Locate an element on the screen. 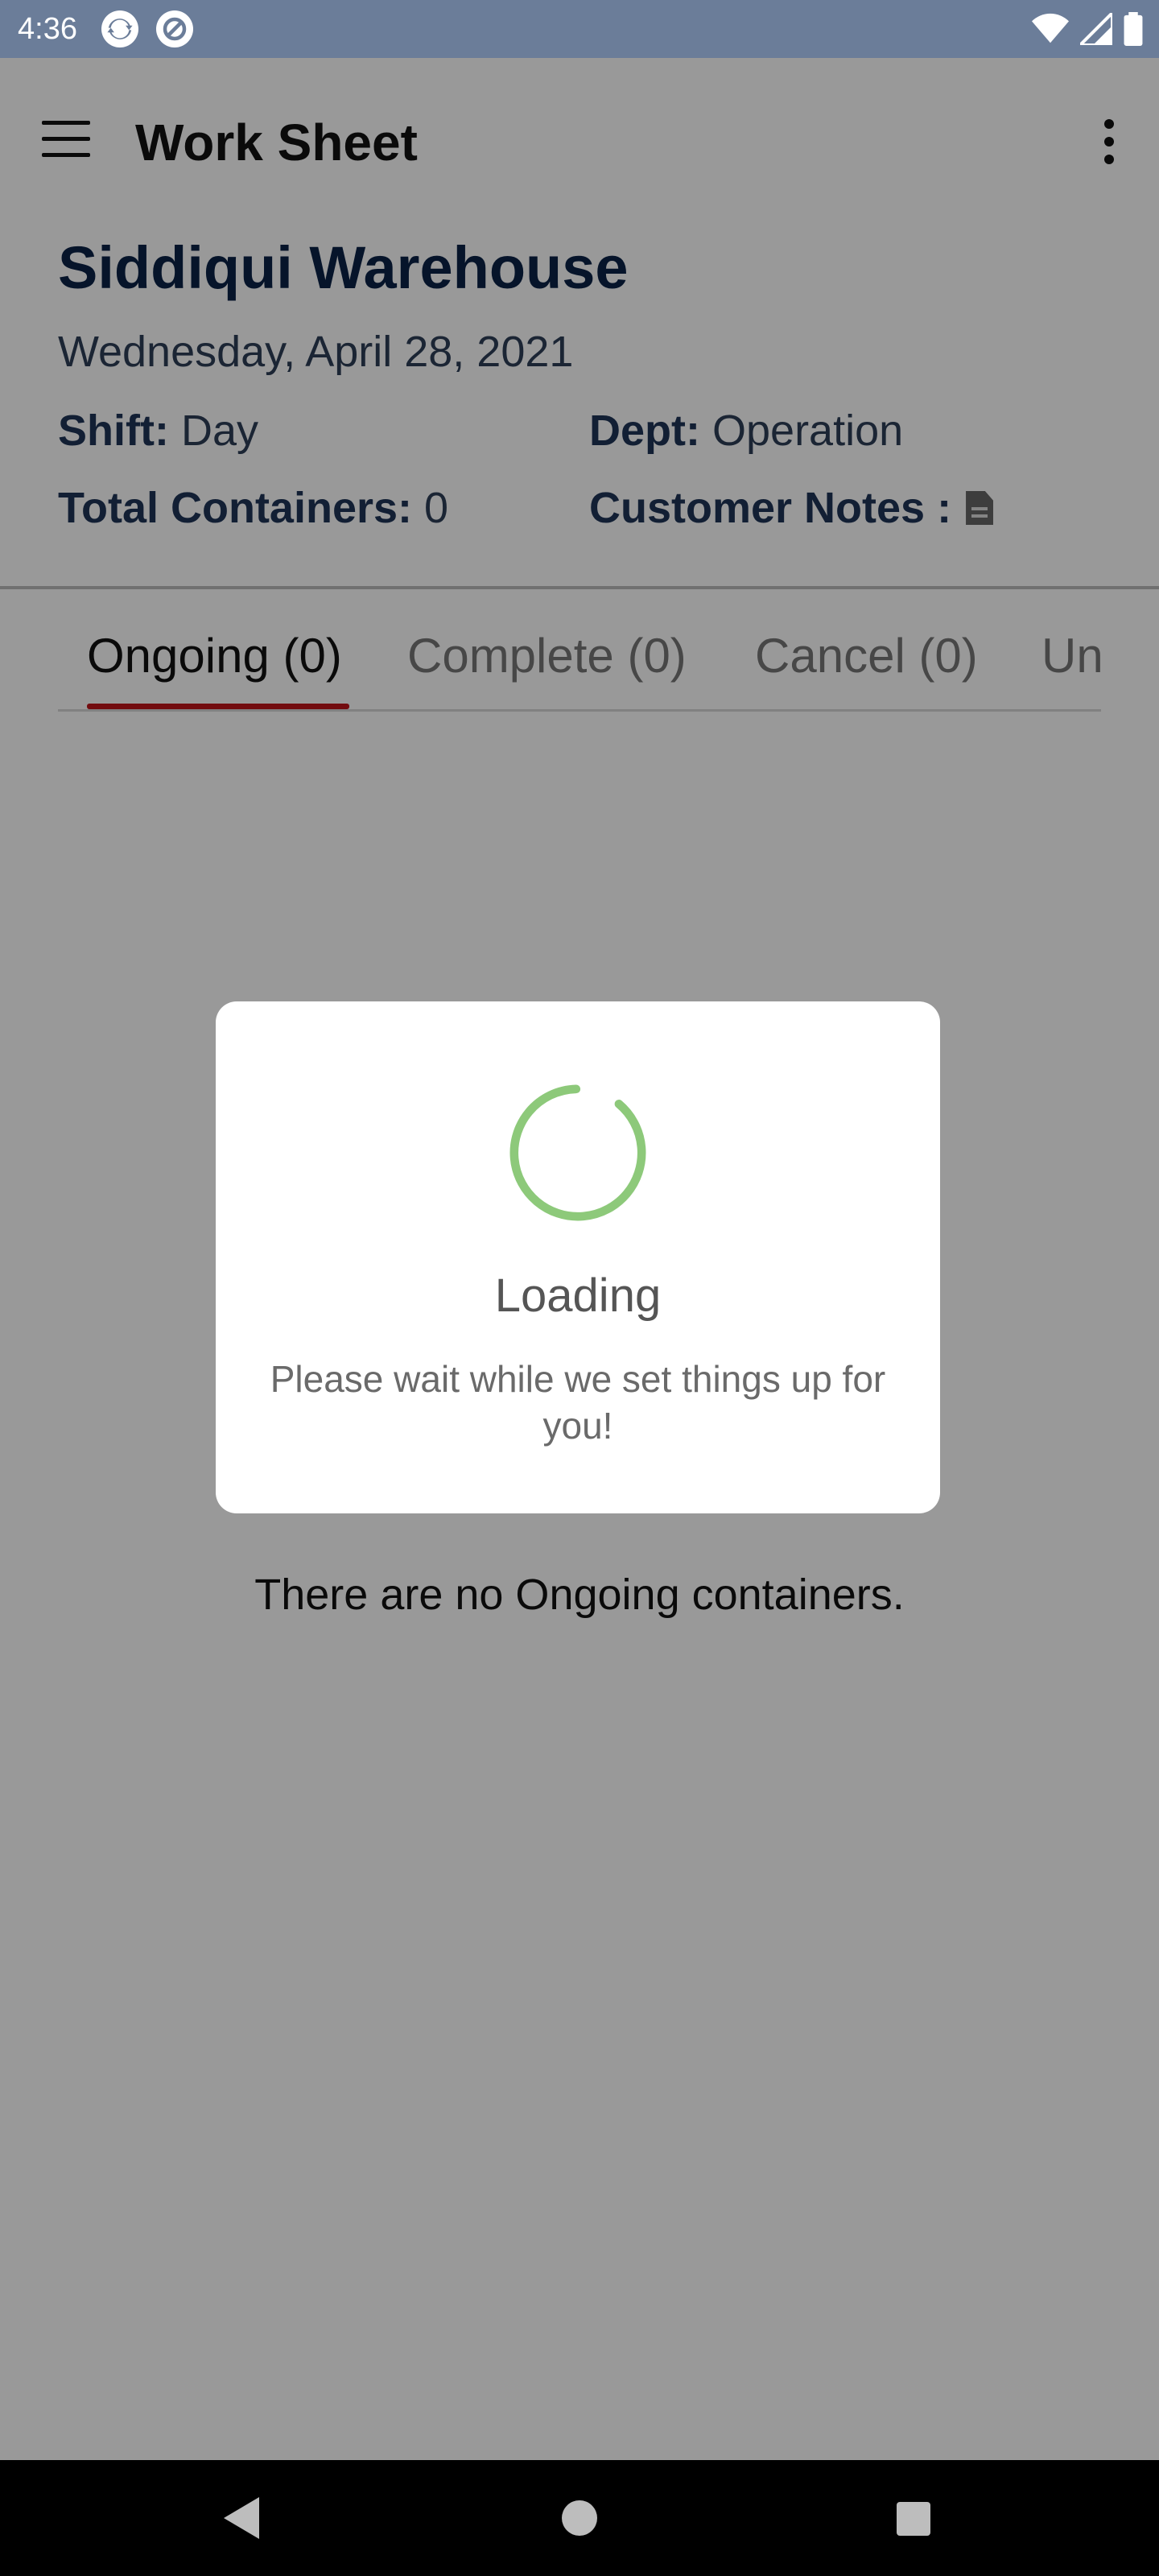 The image size is (1159, 2576). recents-icon is located at coordinates (913, 2519).